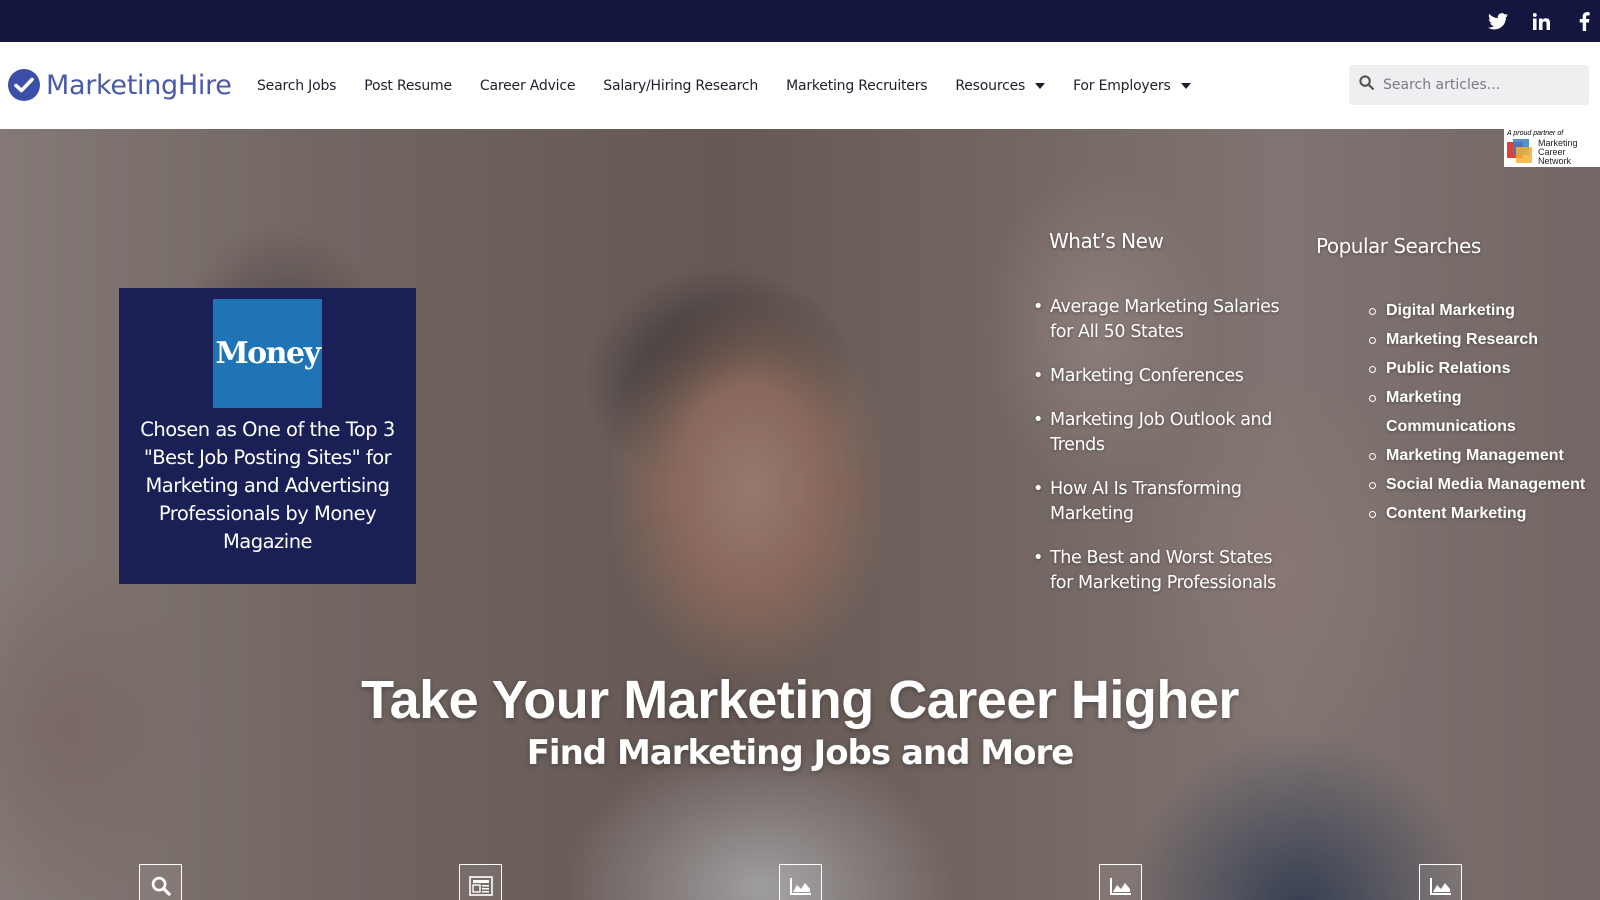 Image resolution: width=1600 pixels, height=900 pixels. I want to click on popular-search-item: Marketing Communications, so click(1477, 412).